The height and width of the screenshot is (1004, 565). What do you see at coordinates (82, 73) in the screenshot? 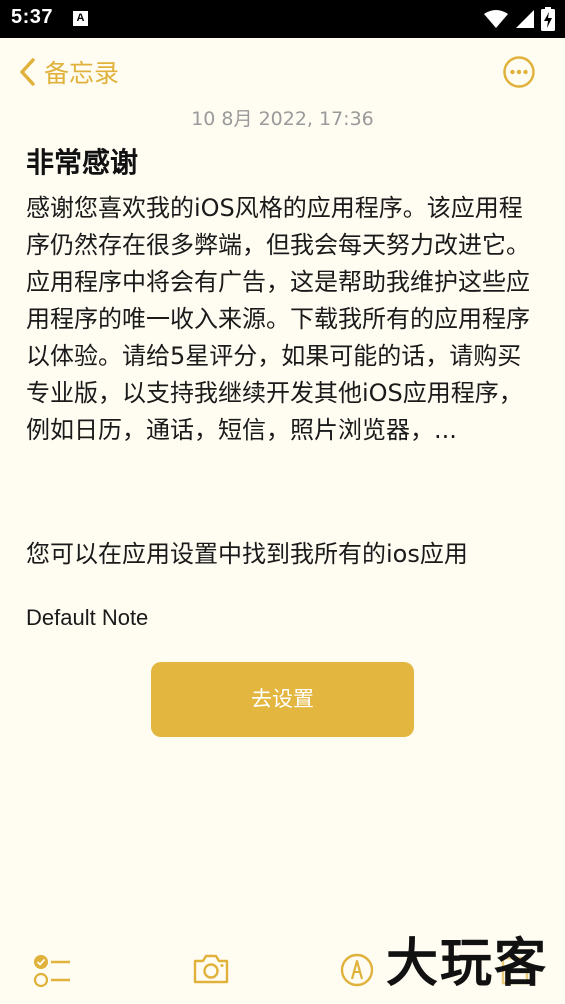
I see `back-label: 备忘录` at bounding box center [82, 73].